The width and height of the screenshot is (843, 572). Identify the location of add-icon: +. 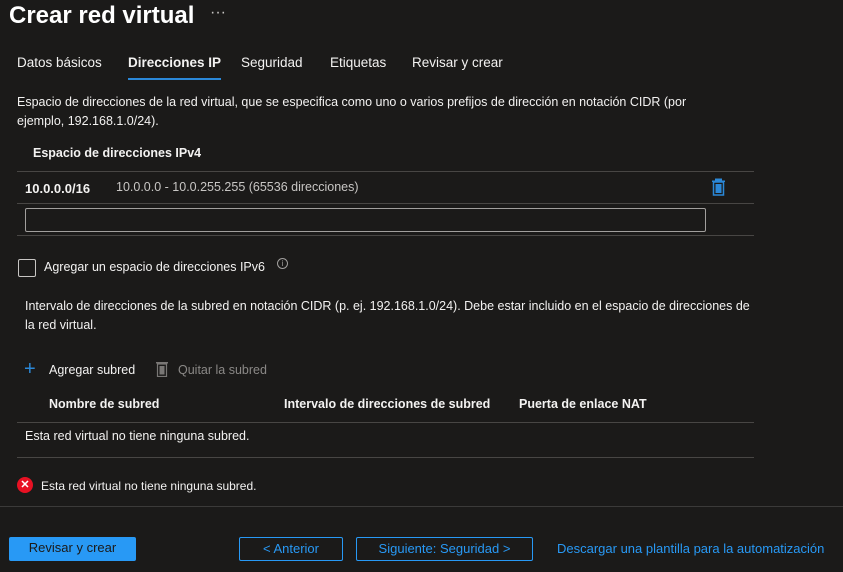
(30, 369).